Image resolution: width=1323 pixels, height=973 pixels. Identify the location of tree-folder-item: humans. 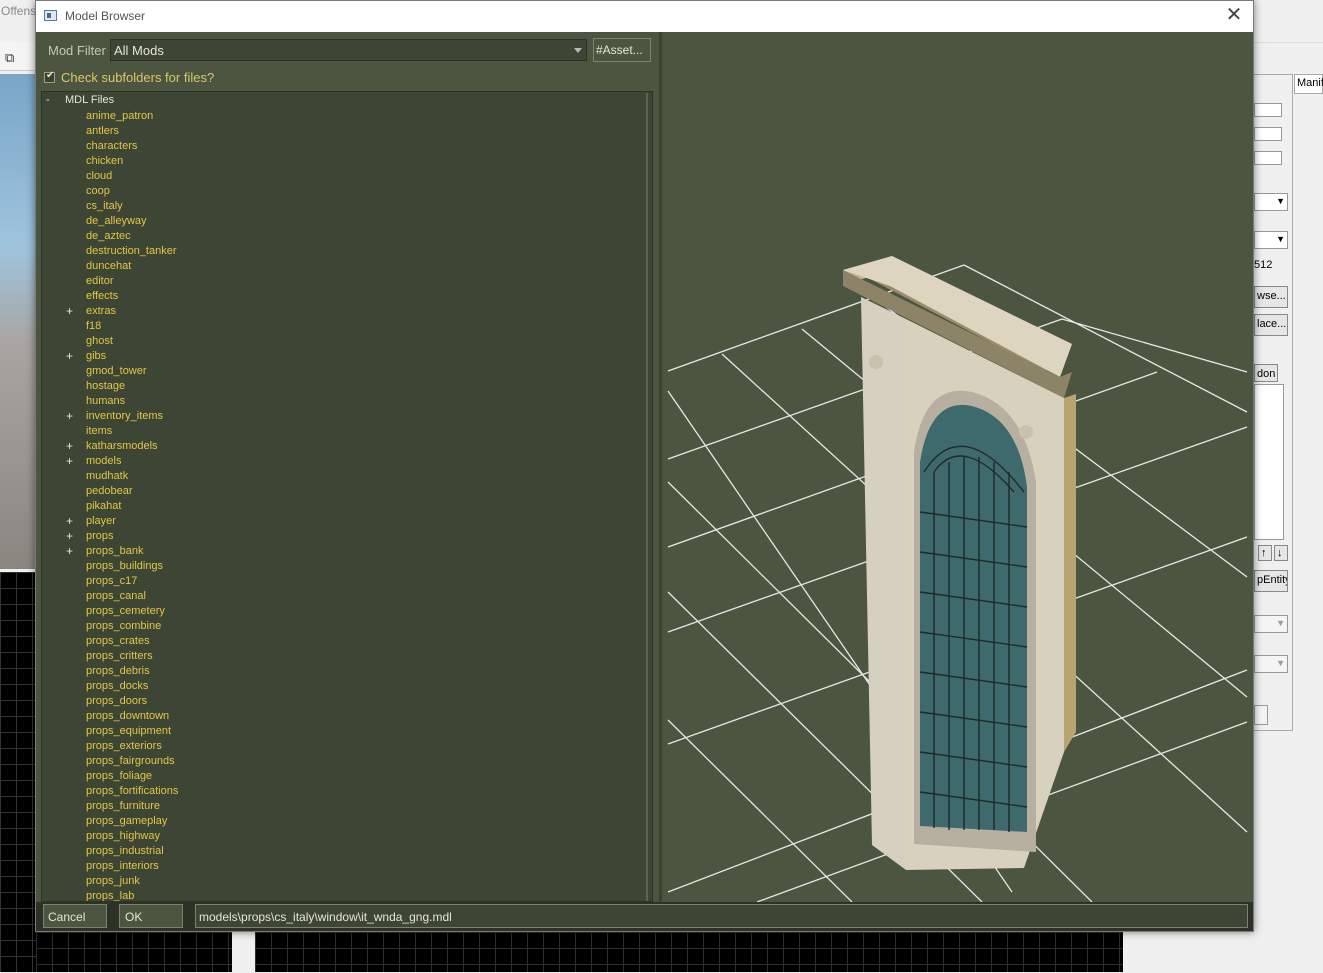
(347, 401).